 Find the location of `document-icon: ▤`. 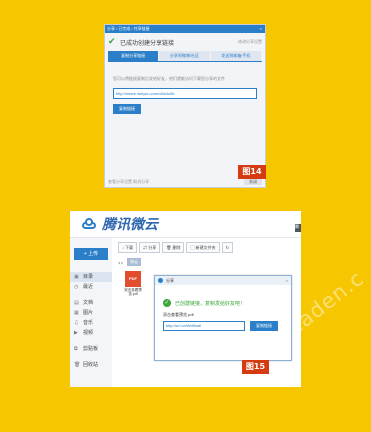

document-icon: ▤ is located at coordinates (76, 303).